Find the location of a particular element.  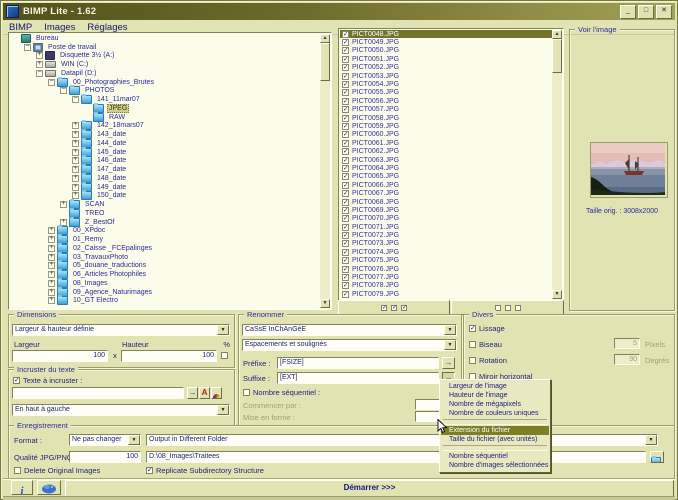

text-position-select: En haut à gauche ▼ is located at coordinates (121, 410).